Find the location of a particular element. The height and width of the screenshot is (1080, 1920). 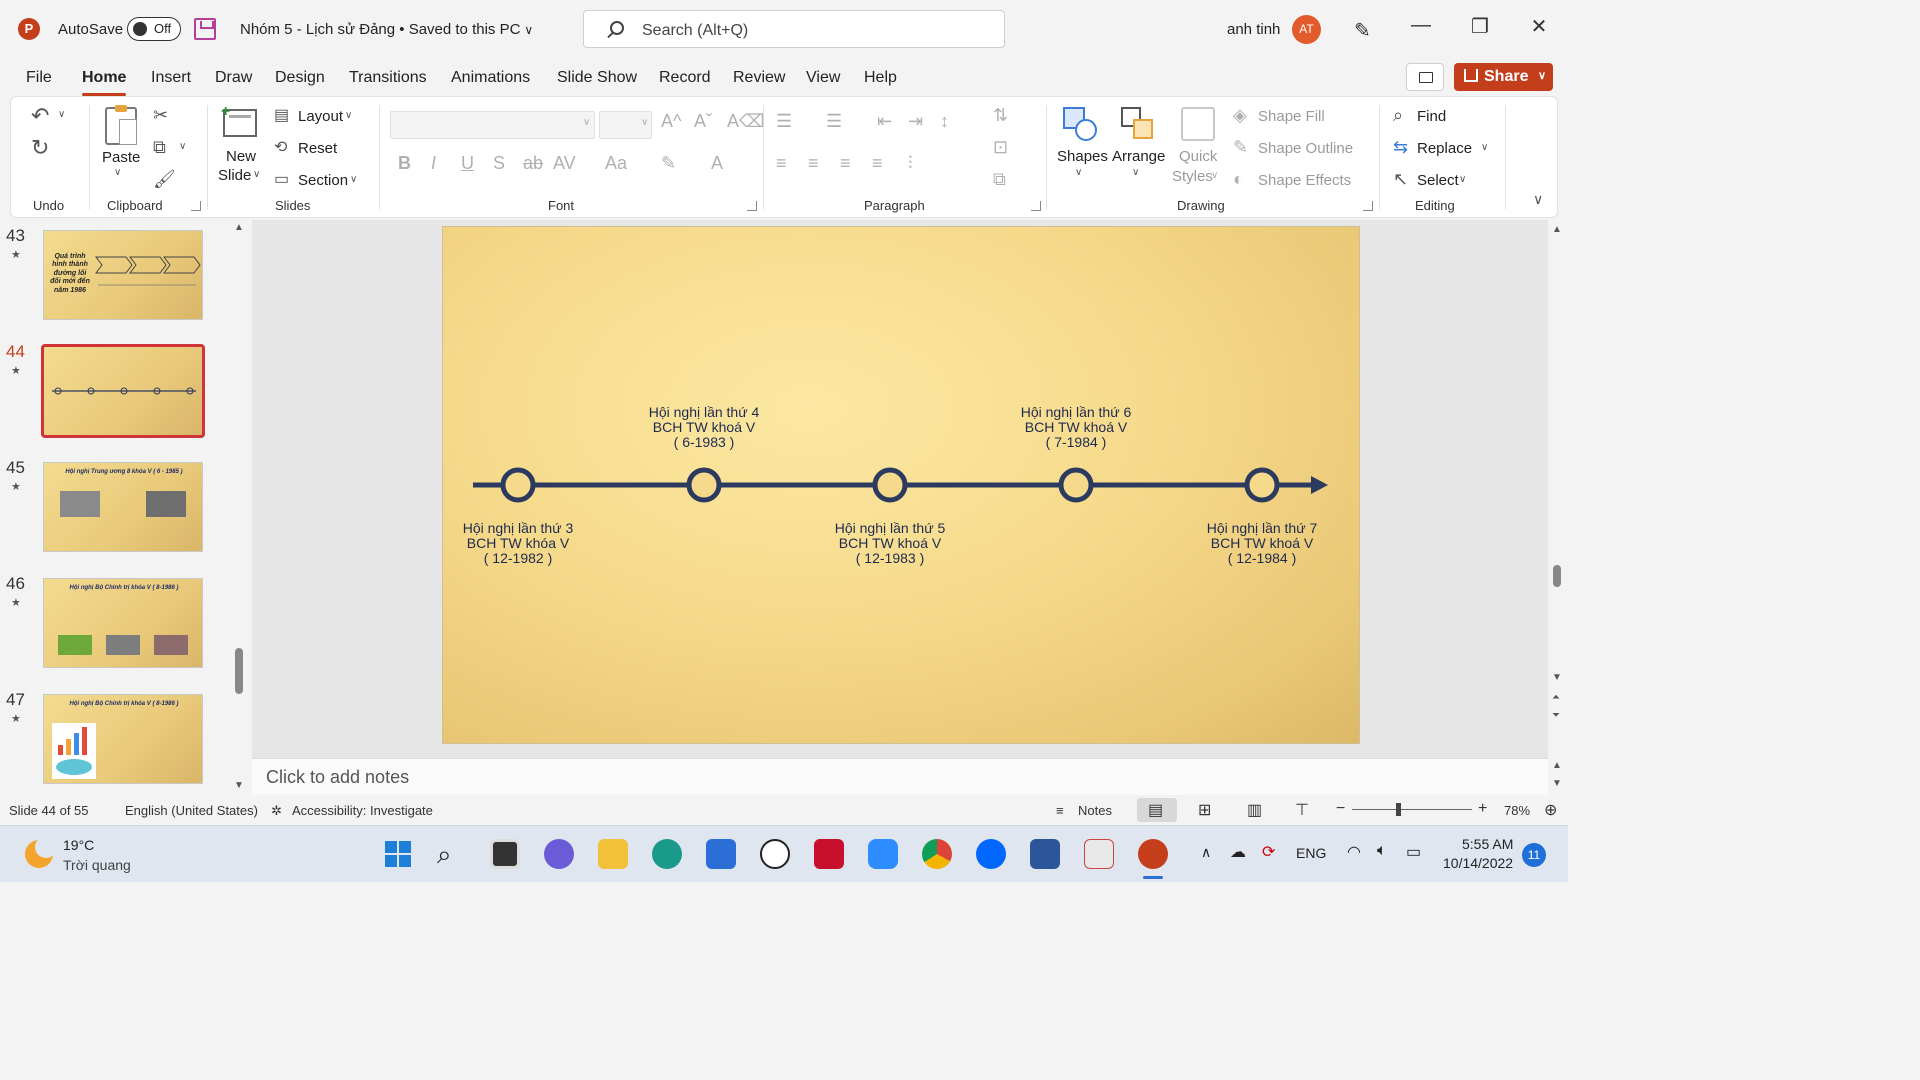

reset-button: Reset is located at coordinates (317, 148).